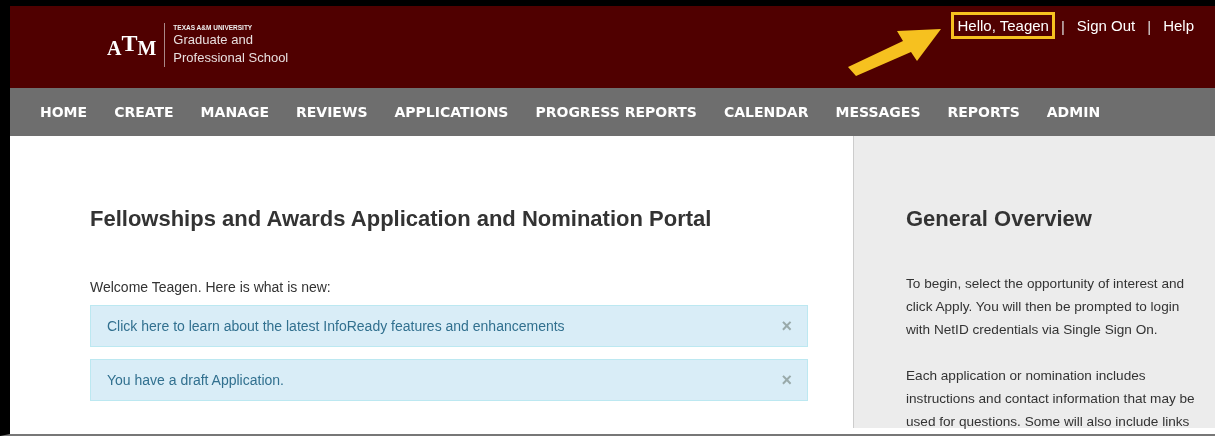 Image resolution: width=1215 pixels, height=436 pixels. Describe the element at coordinates (64, 112) in the screenshot. I see `nav-item: HOME` at that location.